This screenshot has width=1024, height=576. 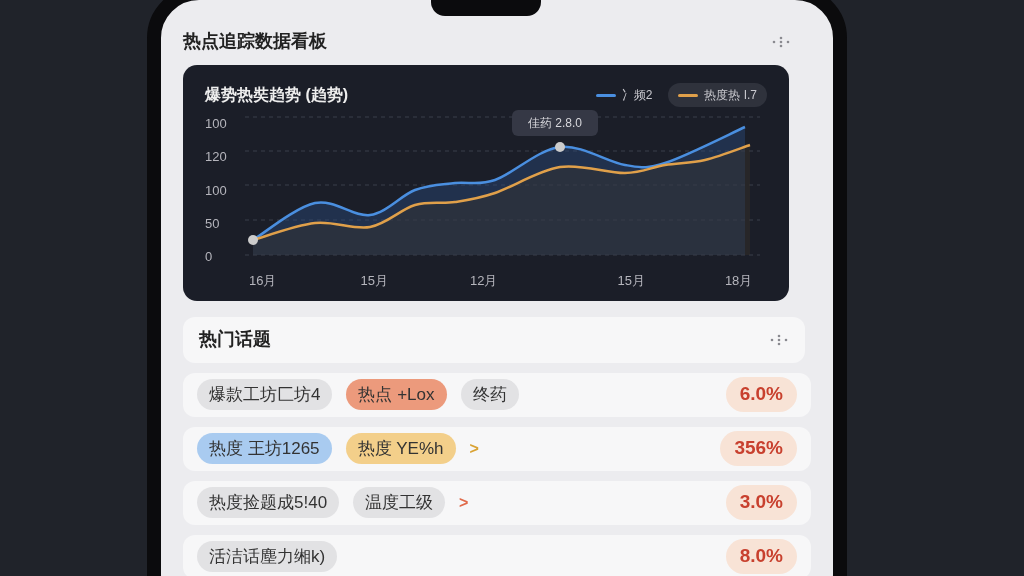 What do you see at coordinates (213, 223) in the screenshot?
I see `y-axis-label: 50` at bounding box center [213, 223].